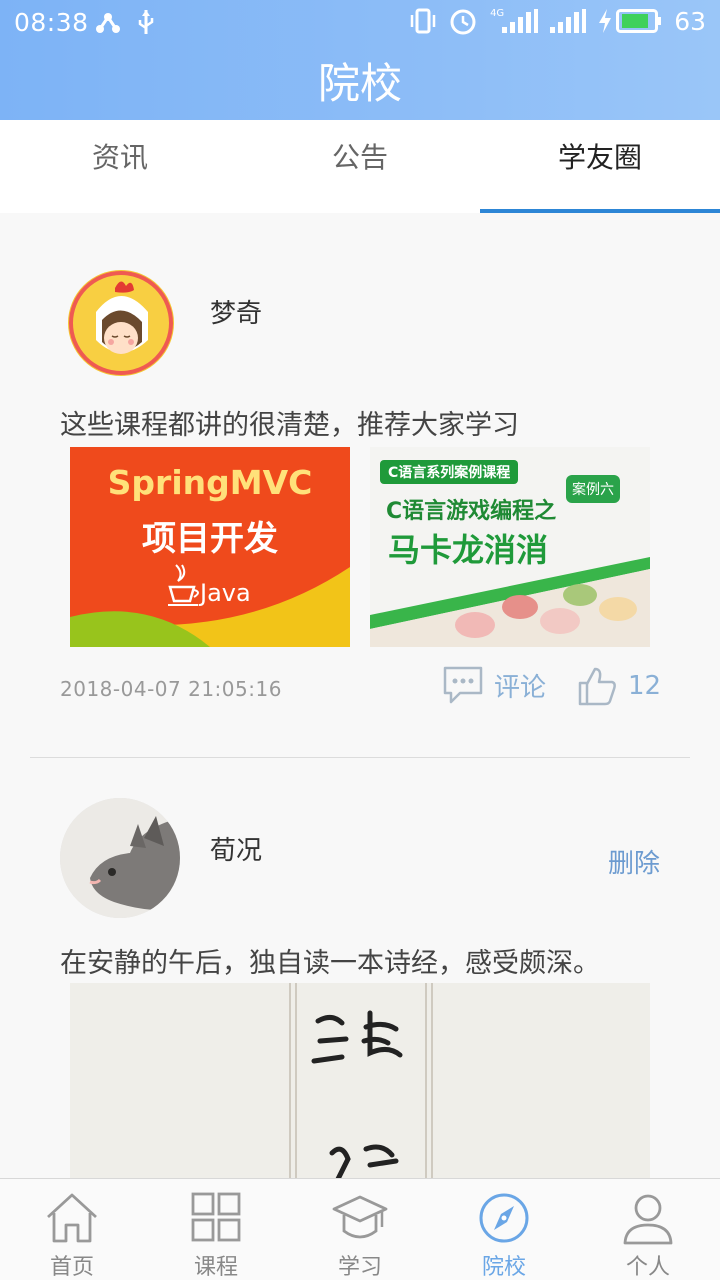  What do you see at coordinates (639, 21) in the screenshot?
I see `battery-icon` at bounding box center [639, 21].